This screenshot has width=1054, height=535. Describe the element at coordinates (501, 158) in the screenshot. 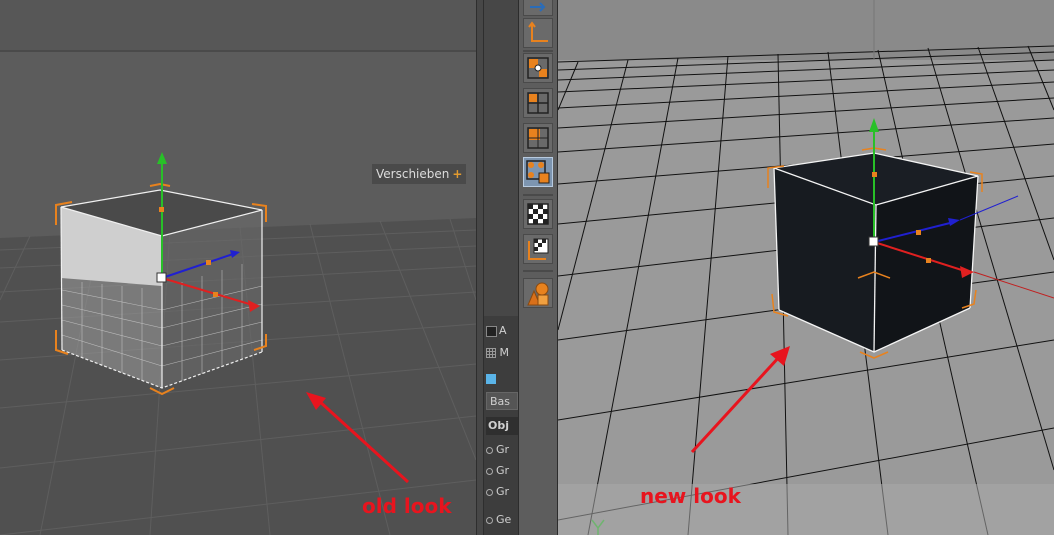

I see `attributes-panel-empty-area` at that location.